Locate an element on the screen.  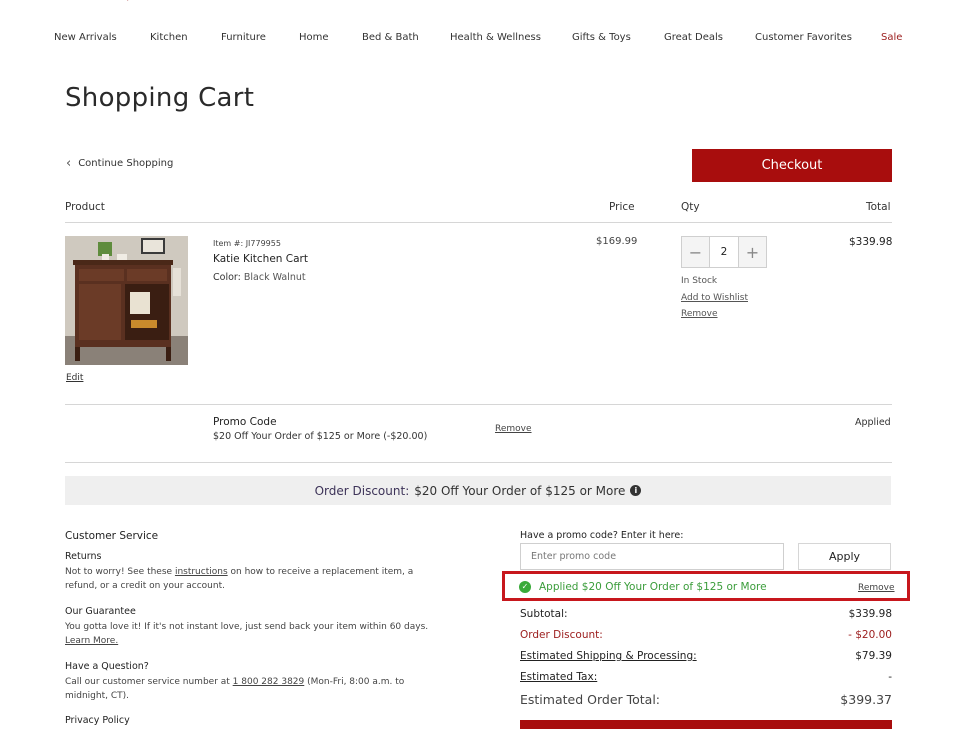
shipping-value: $79.39 is located at coordinates (873, 656).